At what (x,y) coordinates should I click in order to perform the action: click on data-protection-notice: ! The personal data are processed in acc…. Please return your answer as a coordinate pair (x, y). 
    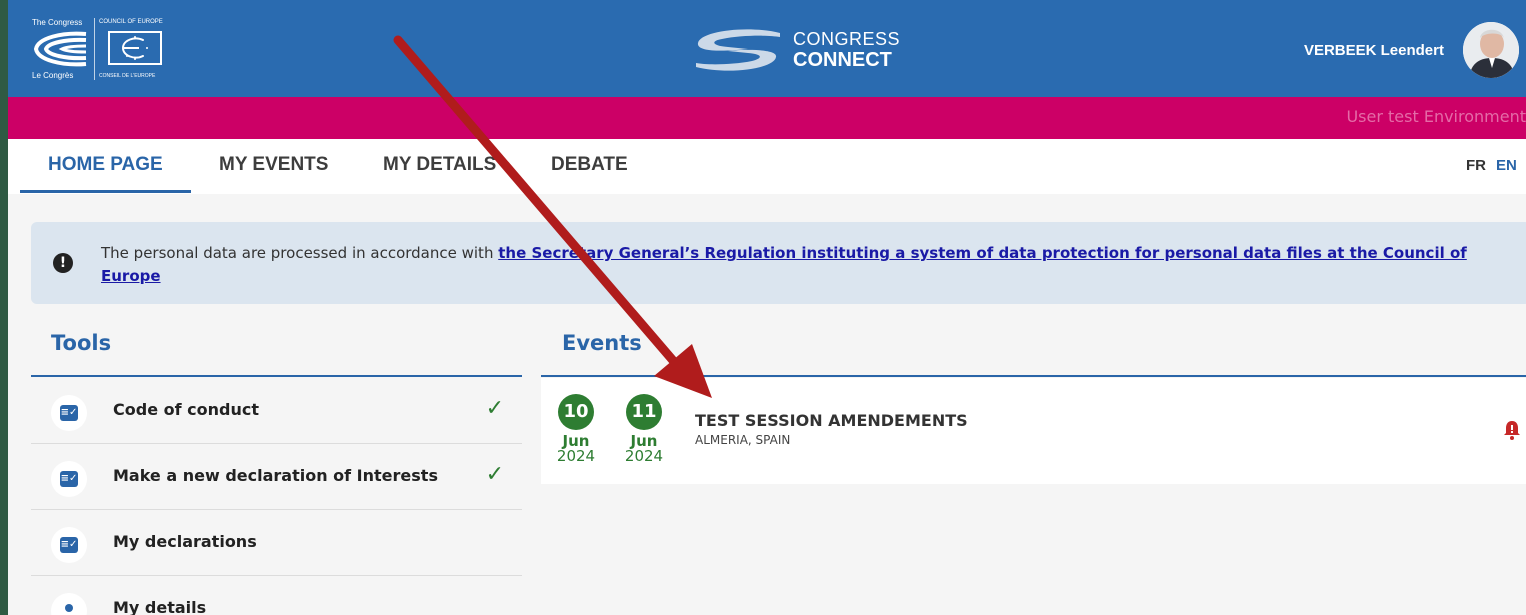
    Looking at the image, I should click on (778, 263).